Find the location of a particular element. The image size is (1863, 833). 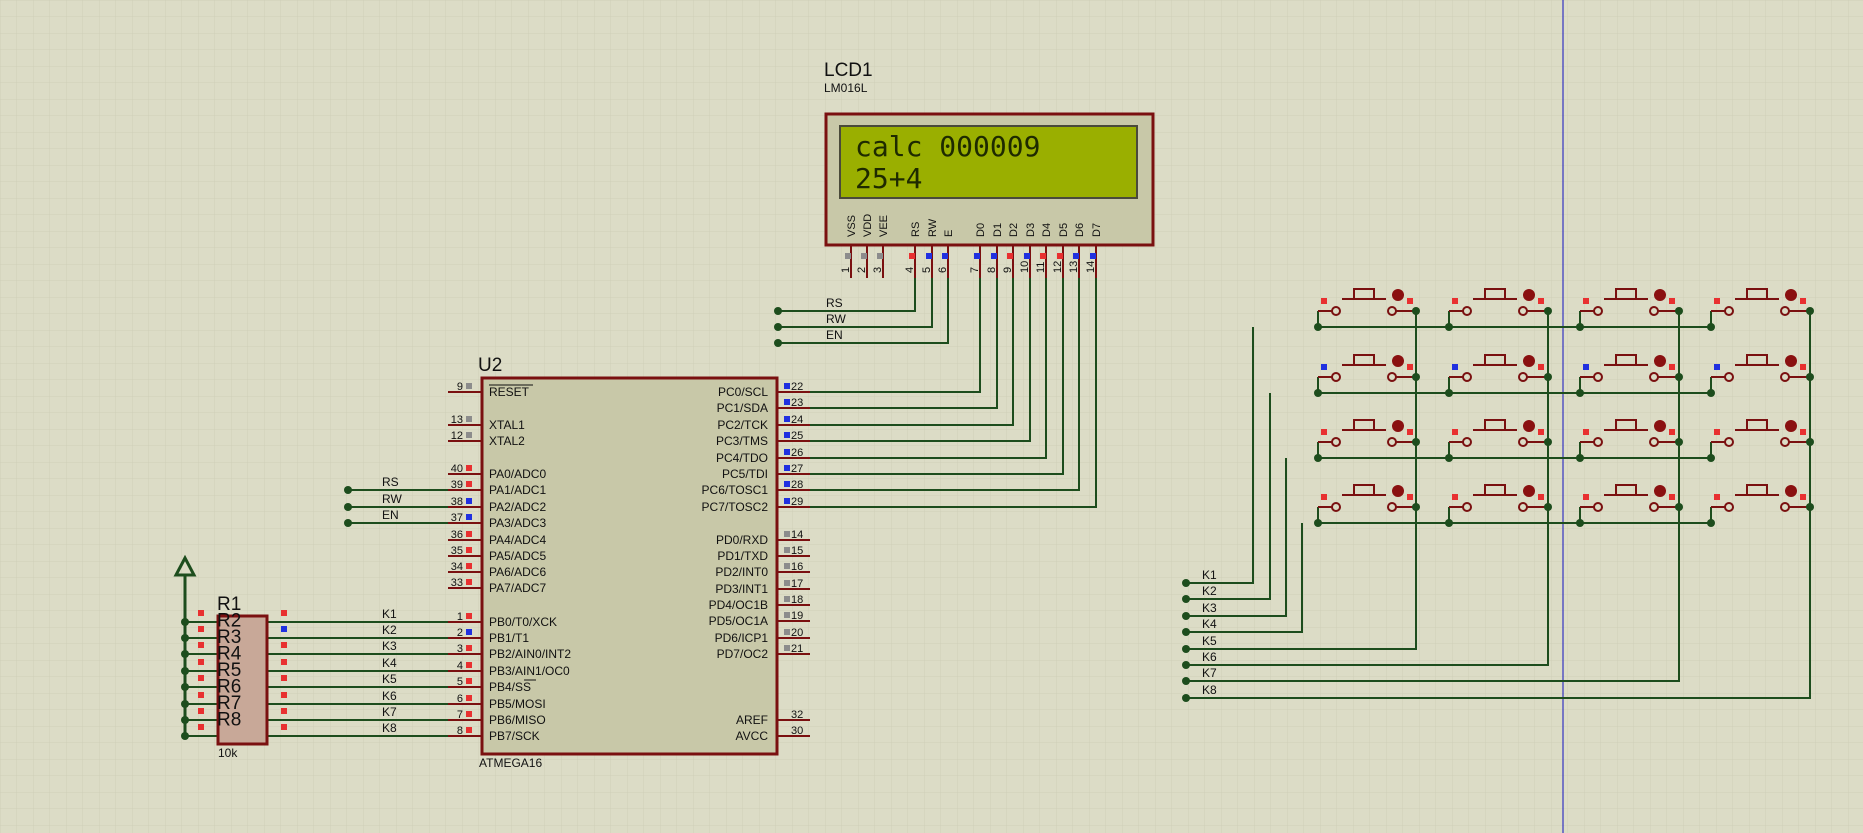

mcu-pin-label: PD4/OC1B is located at coordinates (738, 605).